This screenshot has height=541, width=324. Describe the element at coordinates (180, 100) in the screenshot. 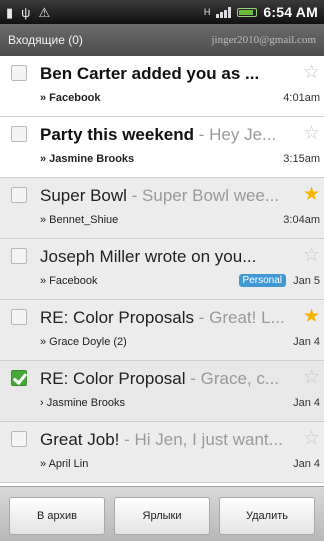

I see `message-meta: » Facebook 4:01am` at that location.